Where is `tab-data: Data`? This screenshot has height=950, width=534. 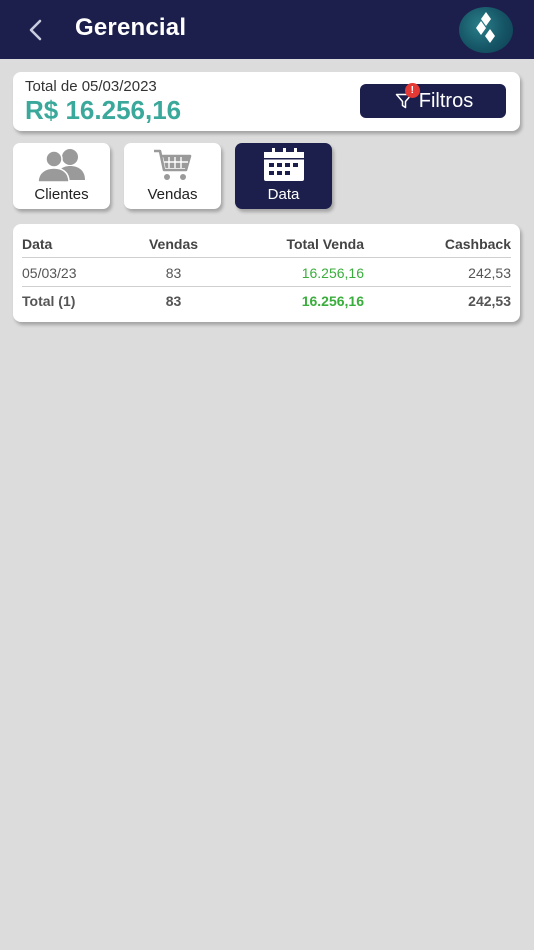 tab-data: Data is located at coordinates (283, 176).